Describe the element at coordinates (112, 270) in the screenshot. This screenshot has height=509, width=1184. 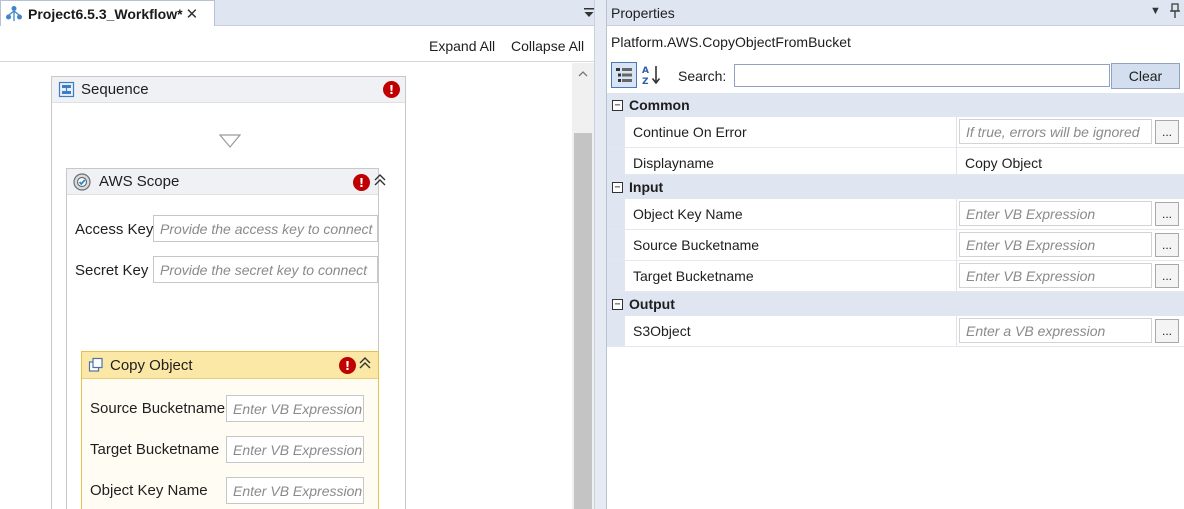
I see `secret-key-label: Secret Key` at that location.